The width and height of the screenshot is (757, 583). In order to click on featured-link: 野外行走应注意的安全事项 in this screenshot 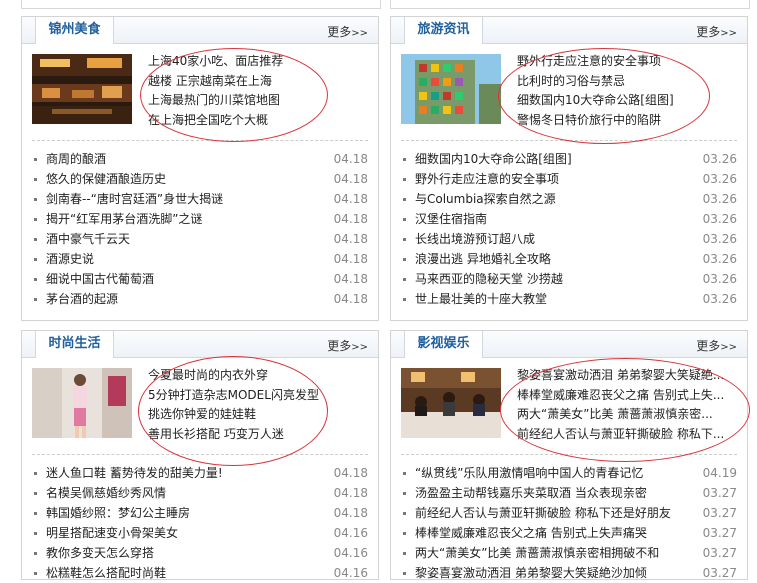, I will do `click(595, 62)`.